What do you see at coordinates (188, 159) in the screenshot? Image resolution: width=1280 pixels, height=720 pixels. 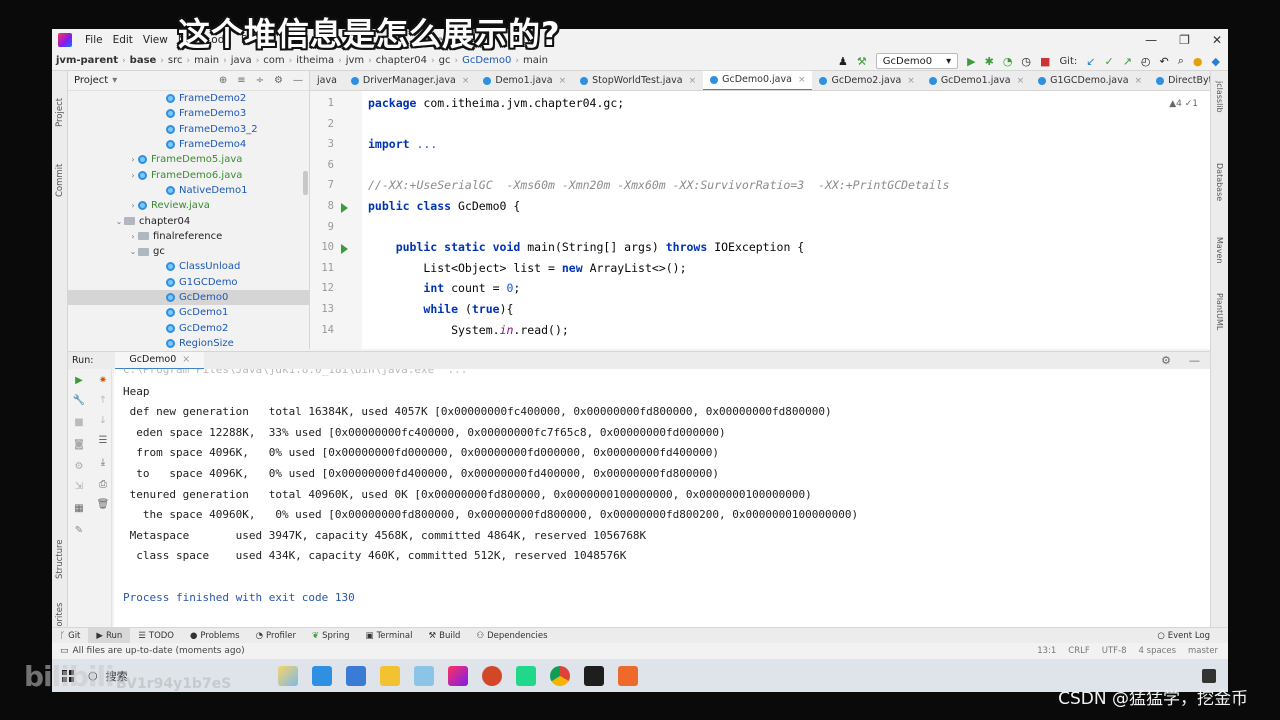 I see `tree-item: › FrameDemo5.java` at bounding box center [188, 159].